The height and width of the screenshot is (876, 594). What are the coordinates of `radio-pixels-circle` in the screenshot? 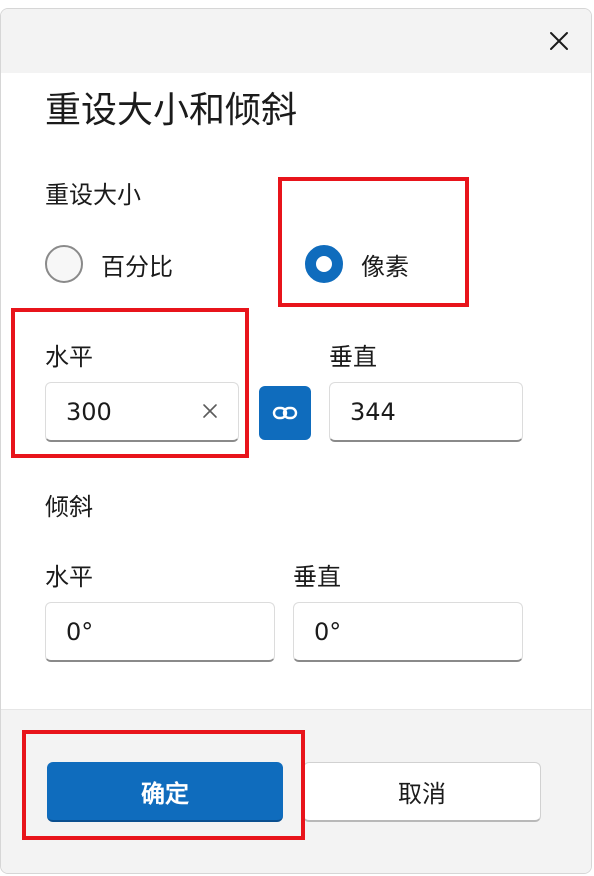 It's located at (324, 264).